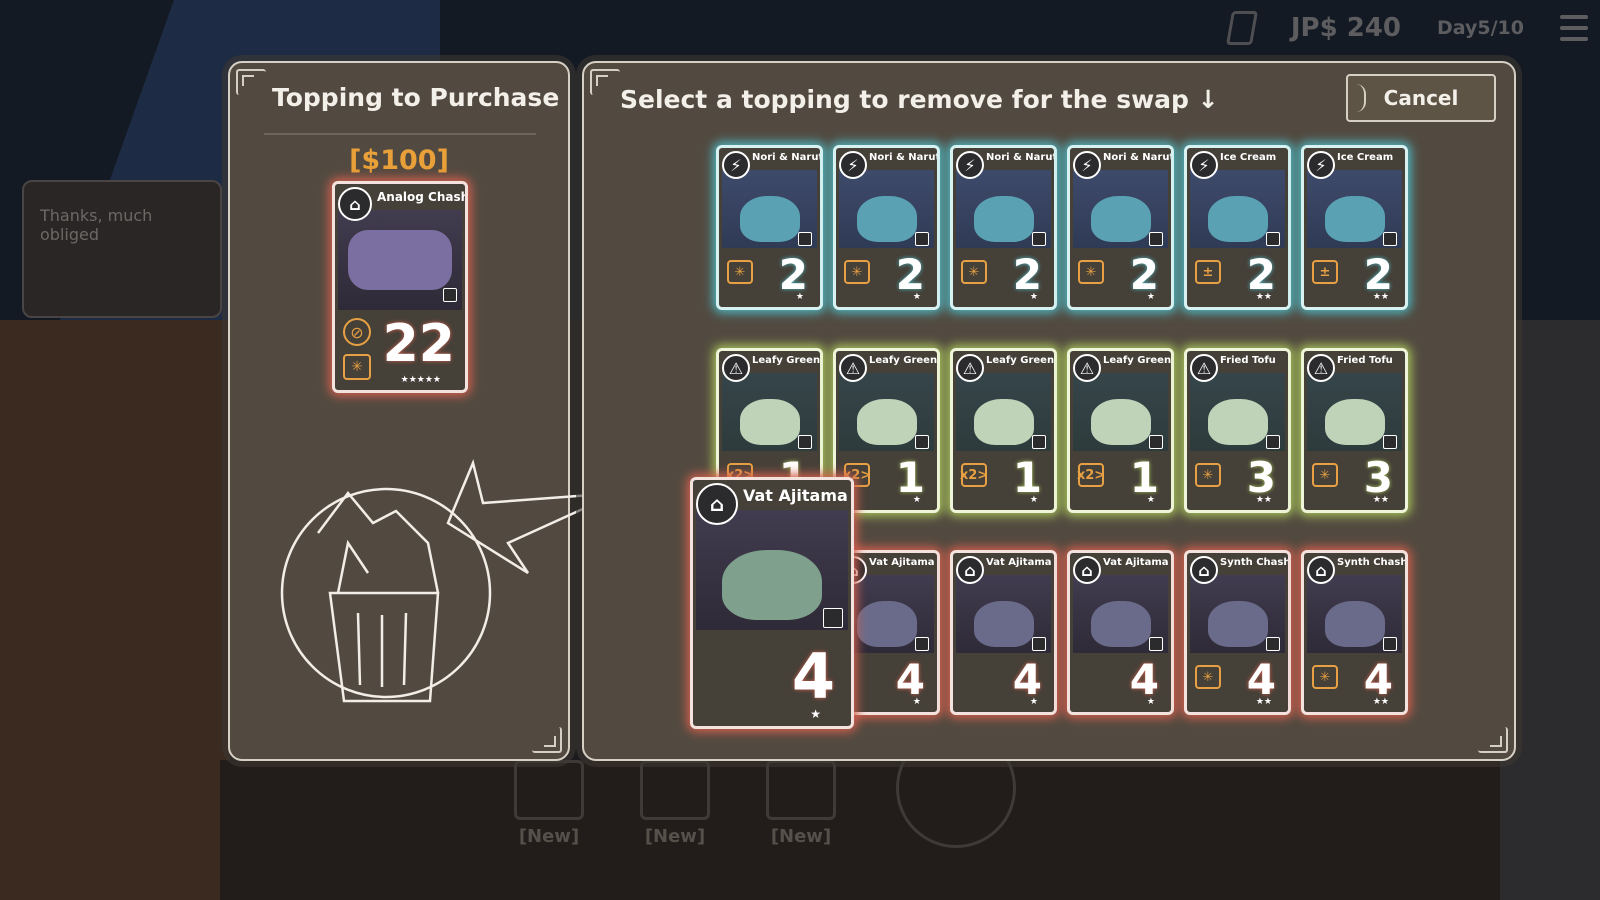 This screenshot has width=1600, height=900. Describe the element at coordinates (1208, 272) in the screenshot. I see `card-tag-icon: ±` at that location.